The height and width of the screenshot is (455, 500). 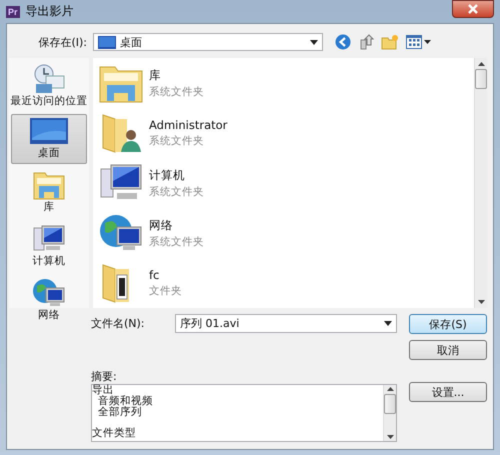 What do you see at coordinates (286, 283) in the screenshot?
I see `file-item: fc 文件夹` at bounding box center [286, 283].